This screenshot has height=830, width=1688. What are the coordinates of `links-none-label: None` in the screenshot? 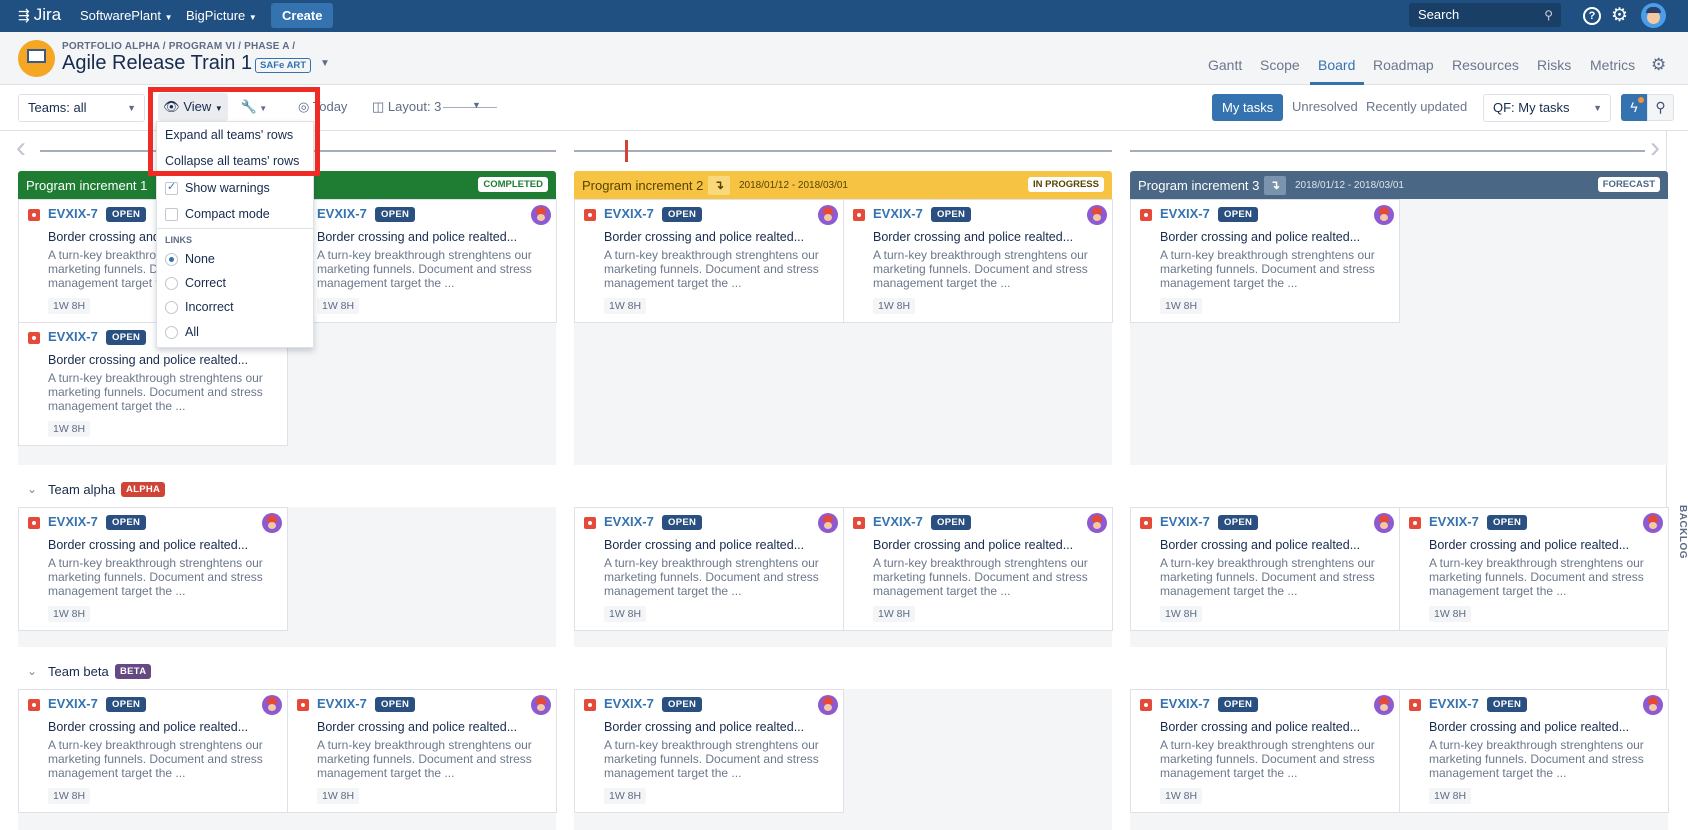 It's located at (200, 259).